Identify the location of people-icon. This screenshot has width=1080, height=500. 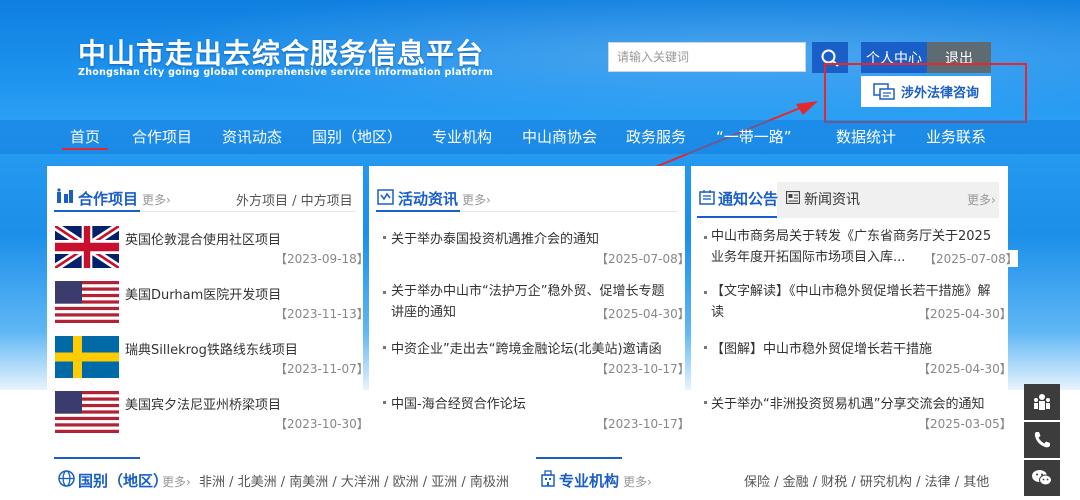
(1042, 402).